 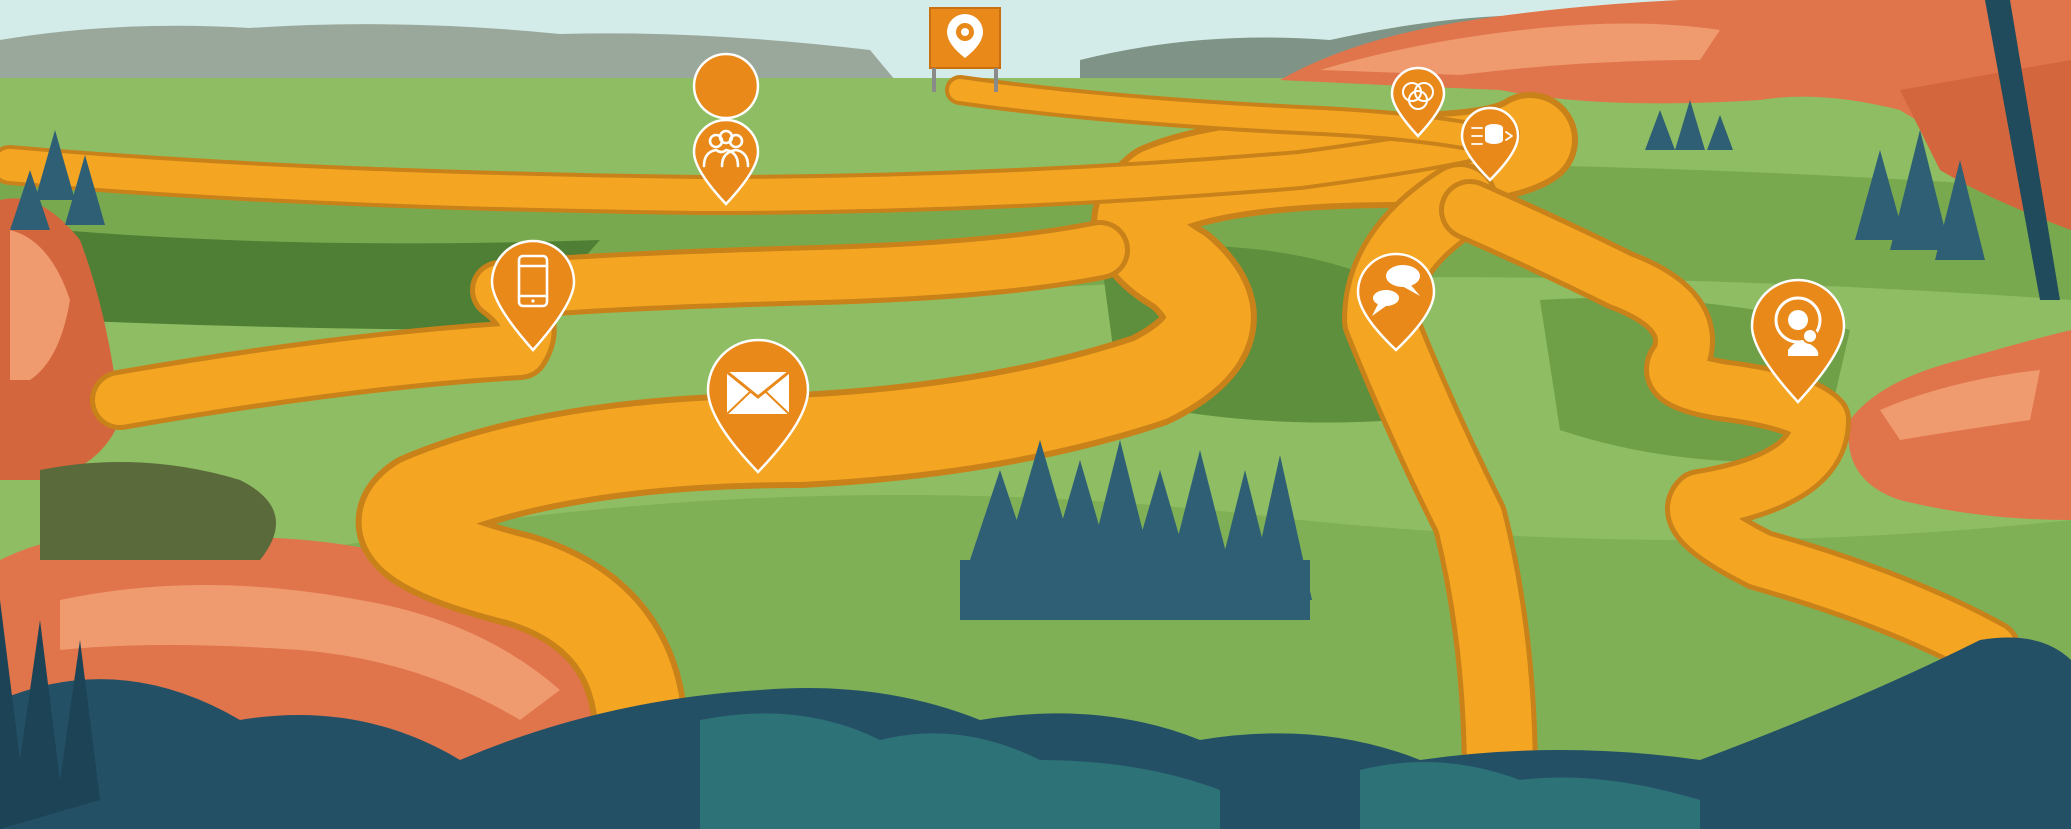 What do you see at coordinates (758, 392) in the screenshot?
I see `envelope-icon` at bounding box center [758, 392].